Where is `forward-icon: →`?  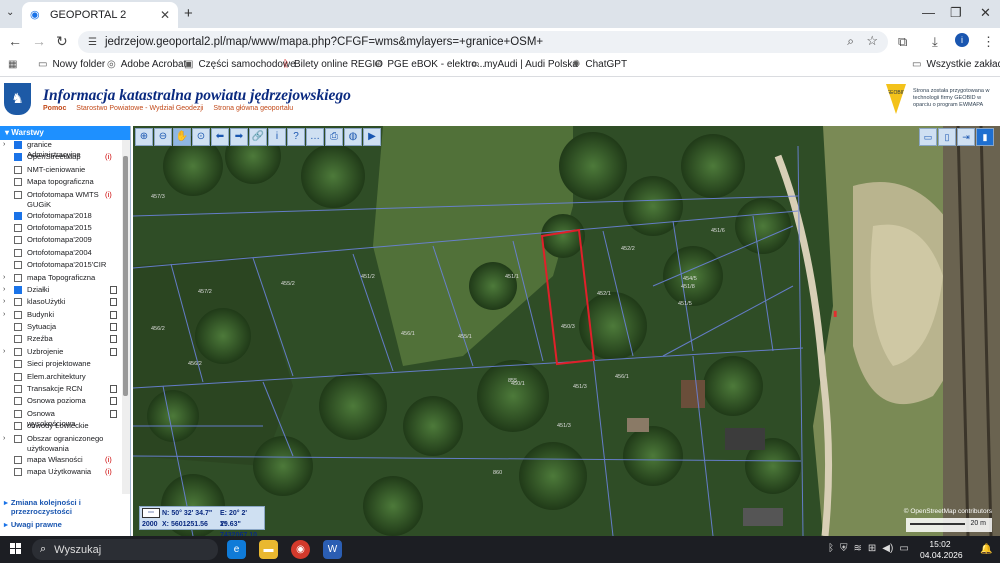
forward-icon: → is located at coordinates (39, 41).